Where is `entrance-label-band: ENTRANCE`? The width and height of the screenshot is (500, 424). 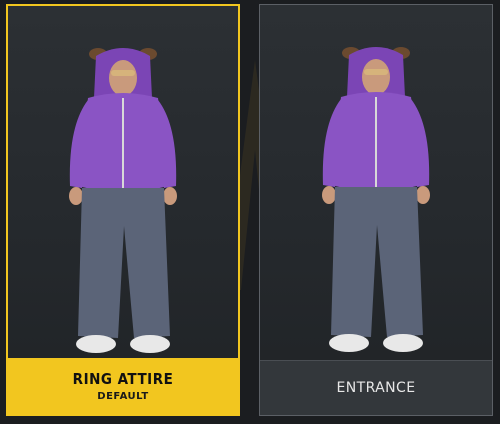 entrance-label-band: ENTRANCE is located at coordinates (376, 387).